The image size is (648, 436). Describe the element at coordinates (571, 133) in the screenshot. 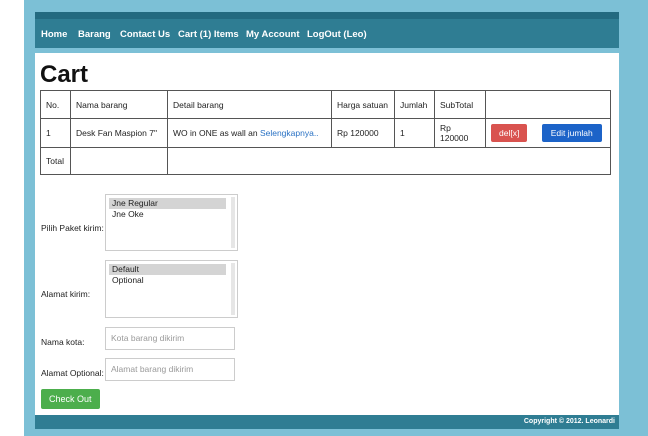

I see `edit-quantity-button: Edit jumlah` at that location.